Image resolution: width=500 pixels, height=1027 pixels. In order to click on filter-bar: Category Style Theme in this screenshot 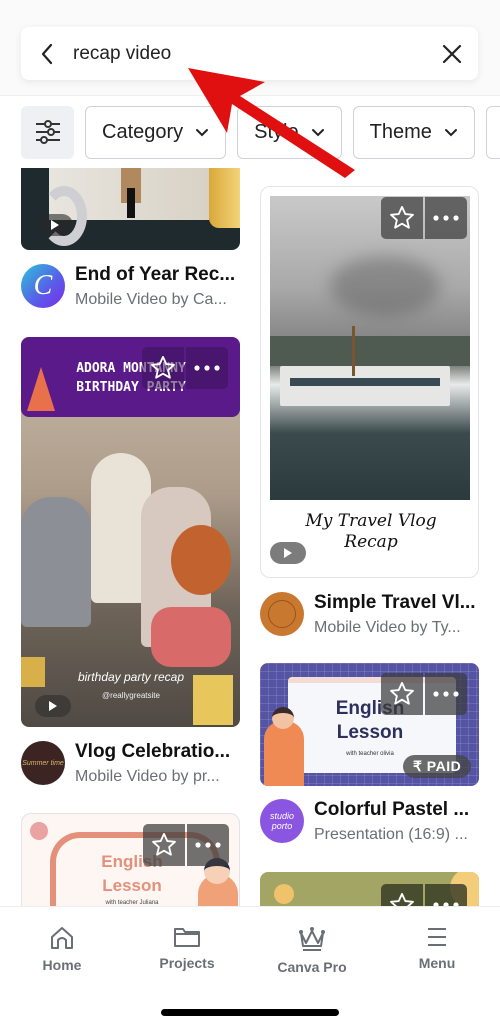, I will do `click(250, 132)`.